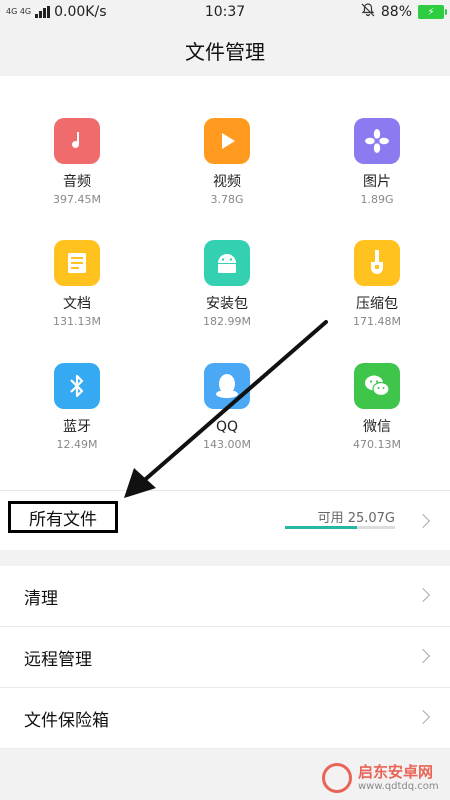  I want to click on category-item: 图片 1.89G, so click(376, 162).